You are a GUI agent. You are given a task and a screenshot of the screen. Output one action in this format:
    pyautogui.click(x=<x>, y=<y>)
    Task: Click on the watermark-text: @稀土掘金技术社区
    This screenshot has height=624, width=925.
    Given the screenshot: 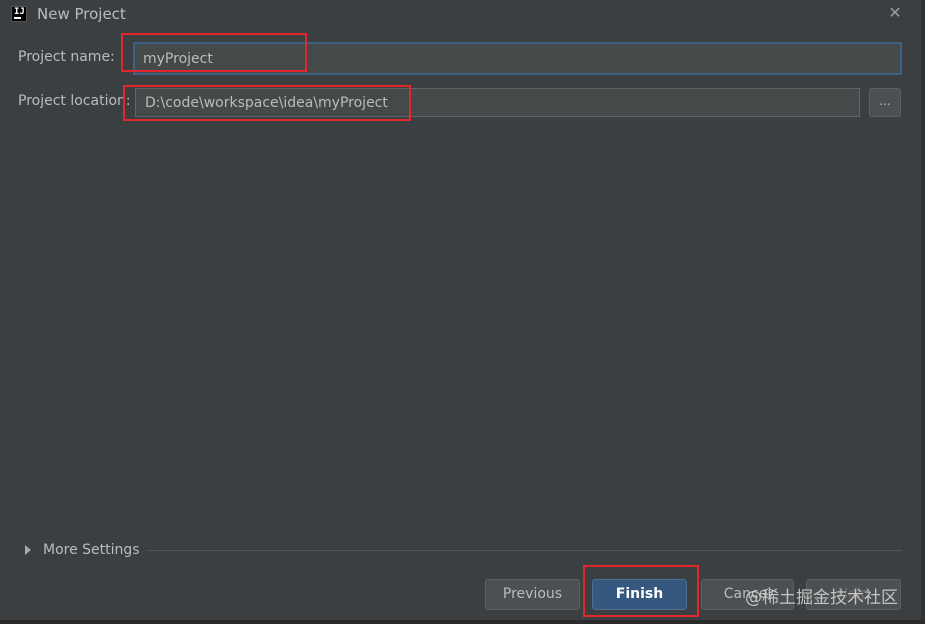 What is the action you would take?
    pyautogui.click(x=821, y=598)
    